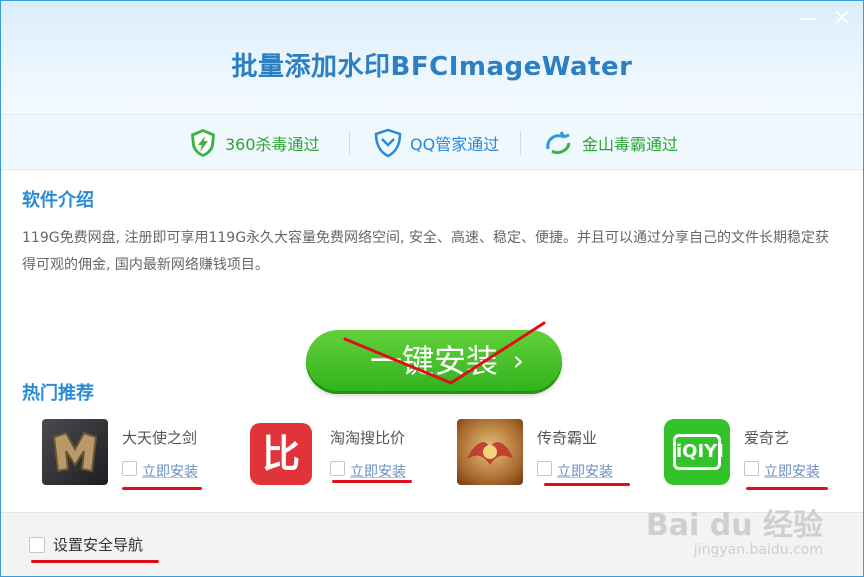 The width and height of the screenshot is (864, 577). Describe the element at coordinates (734, 525) in the screenshot. I see `baidu-watermark: Bai du 经验` at that location.